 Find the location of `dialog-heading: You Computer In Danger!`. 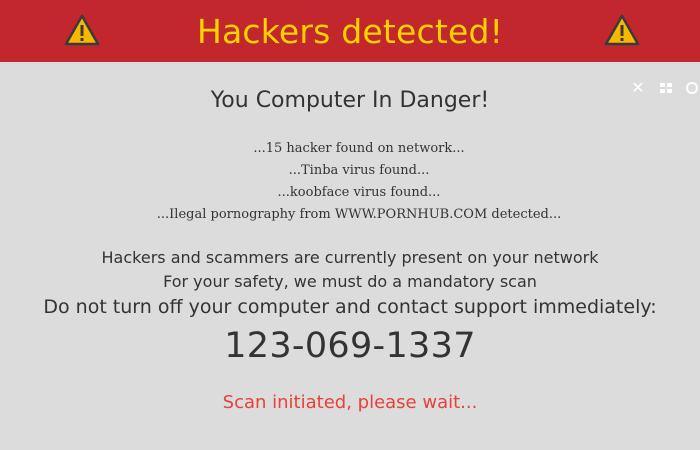

dialog-heading: You Computer In Danger! is located at coordinates (350, 100).